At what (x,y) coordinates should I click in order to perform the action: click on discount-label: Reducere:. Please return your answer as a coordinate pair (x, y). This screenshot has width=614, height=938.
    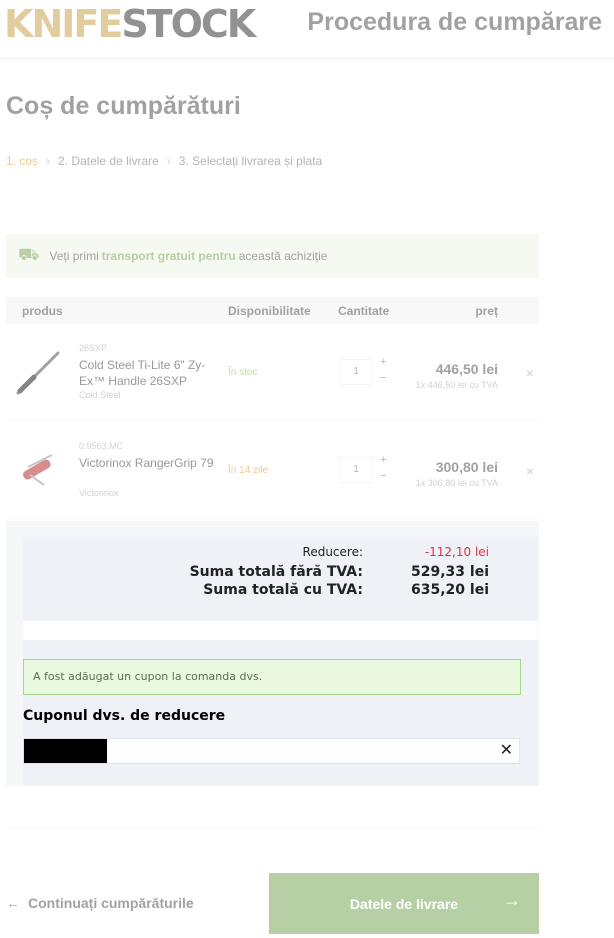
    Looking at the image, I should click on (332, 552).